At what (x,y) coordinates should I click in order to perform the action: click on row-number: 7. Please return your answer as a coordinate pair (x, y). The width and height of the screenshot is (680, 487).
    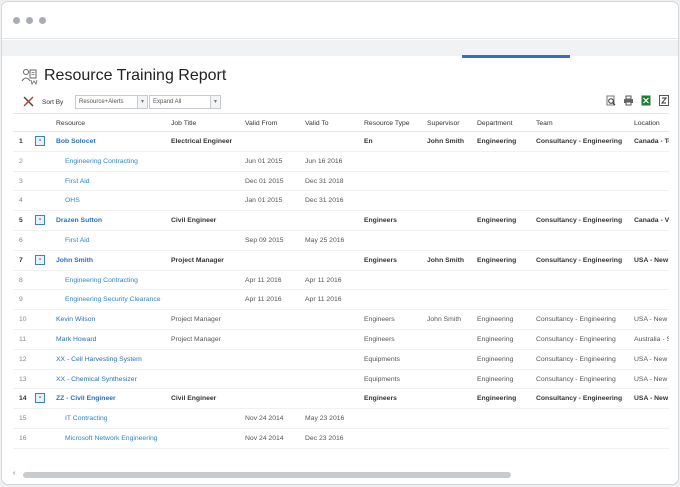
    Looking at the image, I should click on (21, 260).